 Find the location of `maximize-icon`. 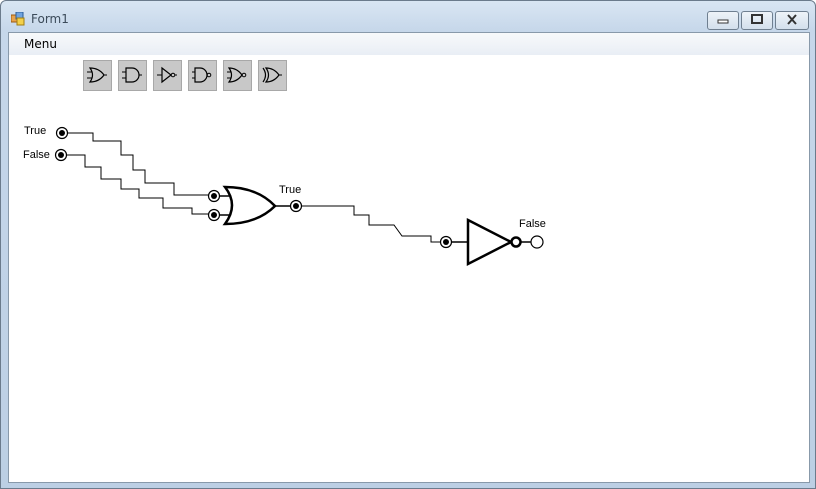

maximize-icon is located at coordinates (757, 19).